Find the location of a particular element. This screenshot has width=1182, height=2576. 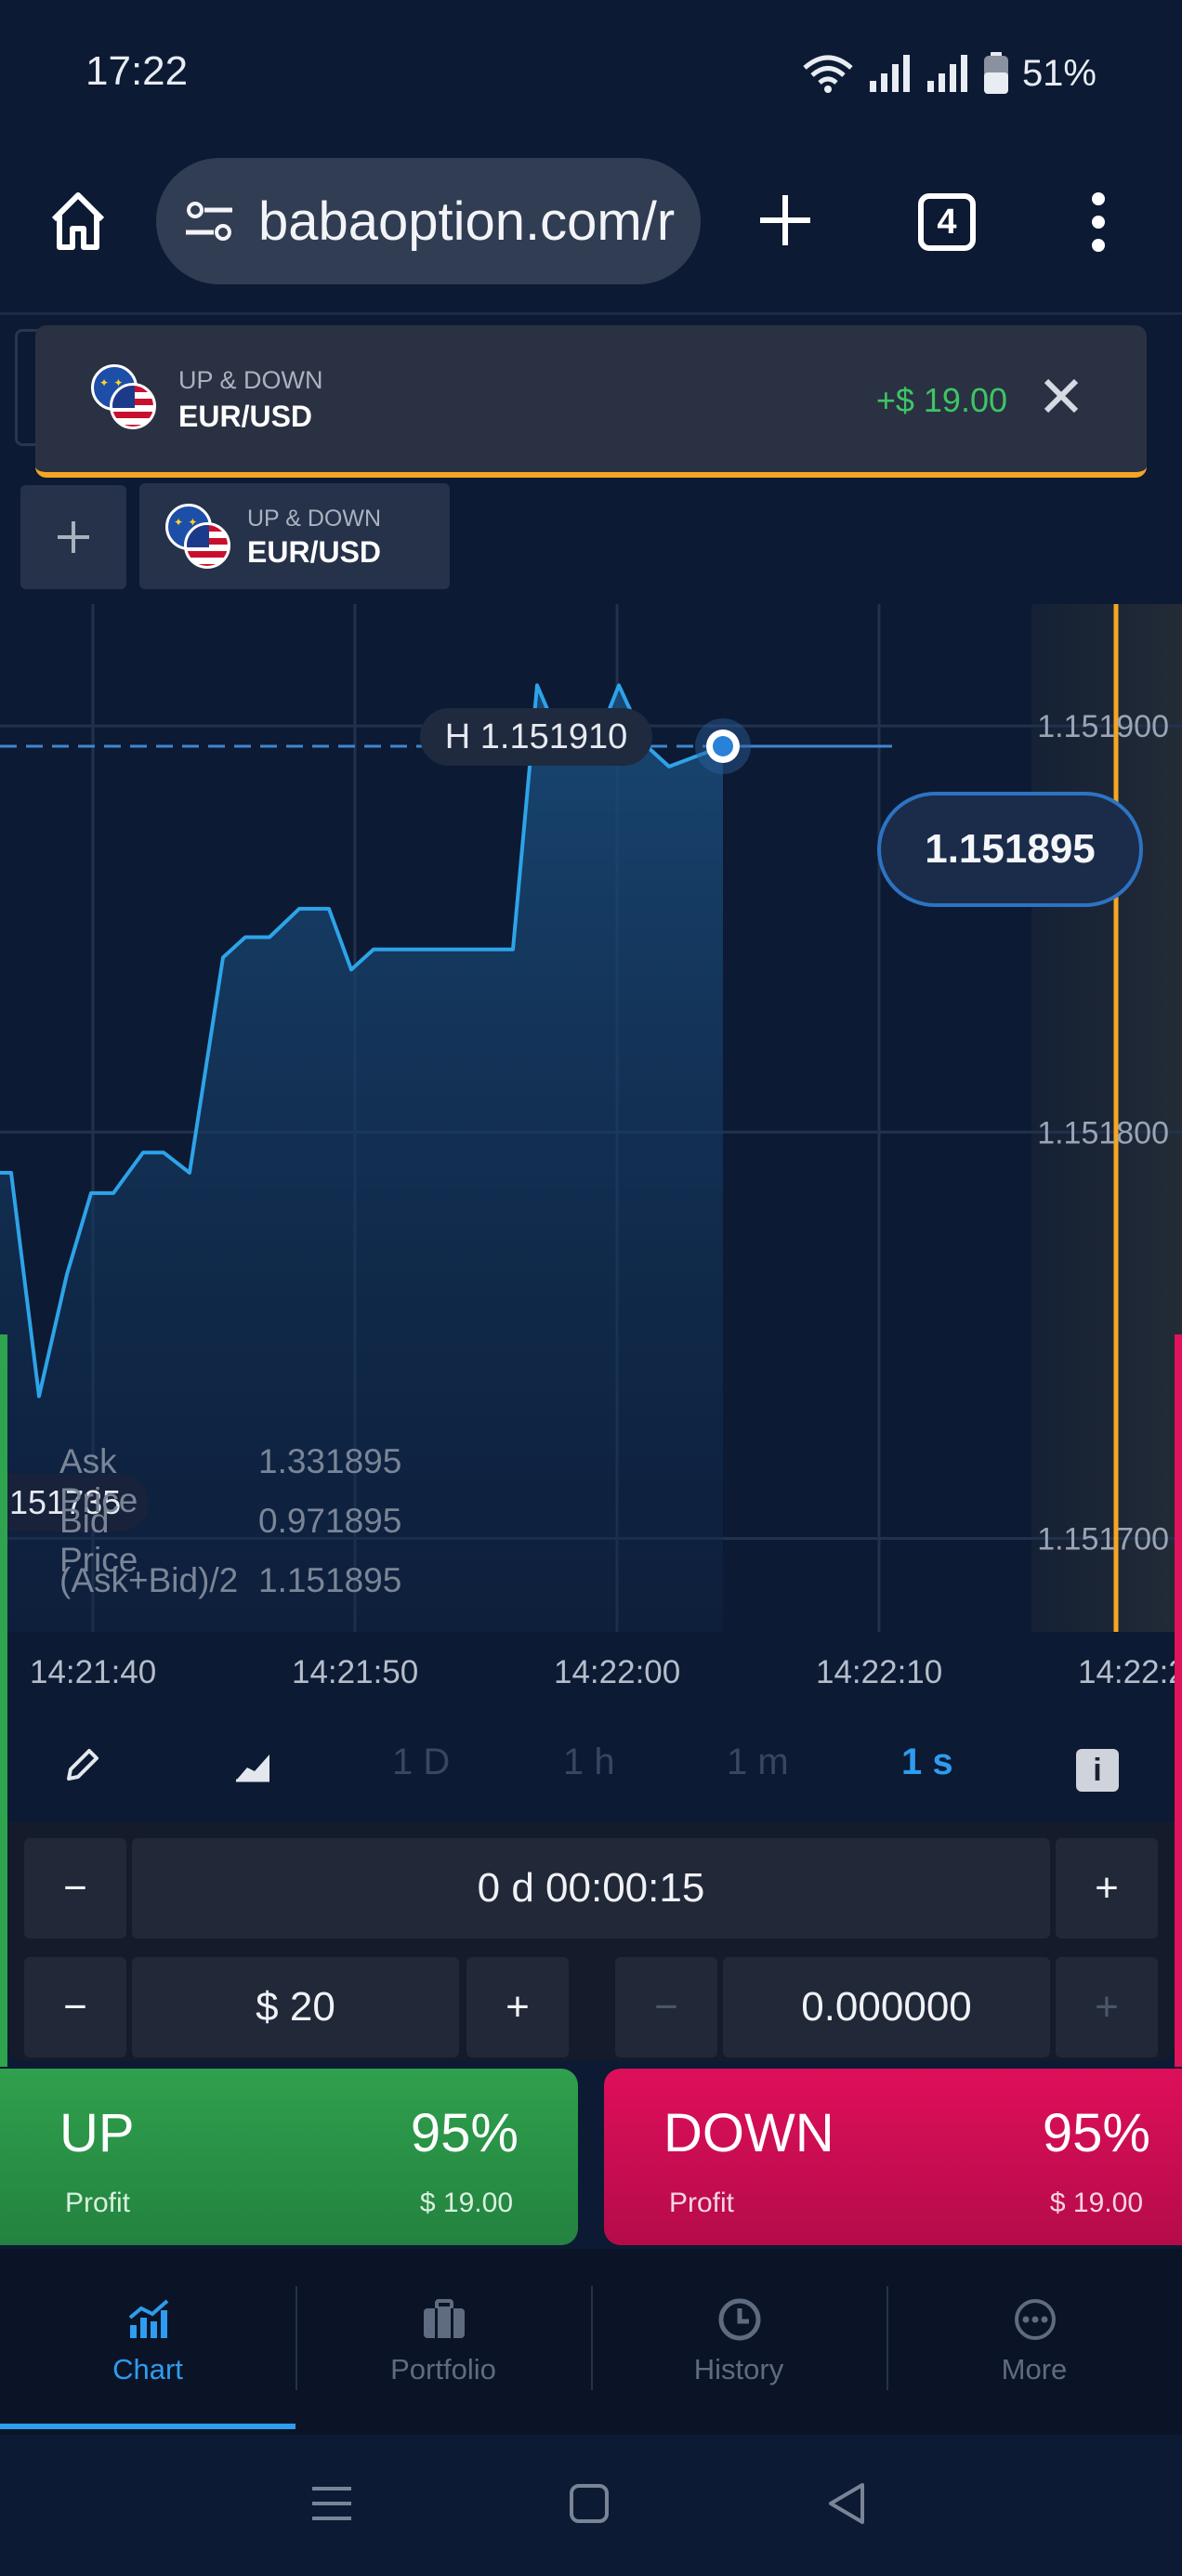

chart-icon is located at coordinates (148, 2318).